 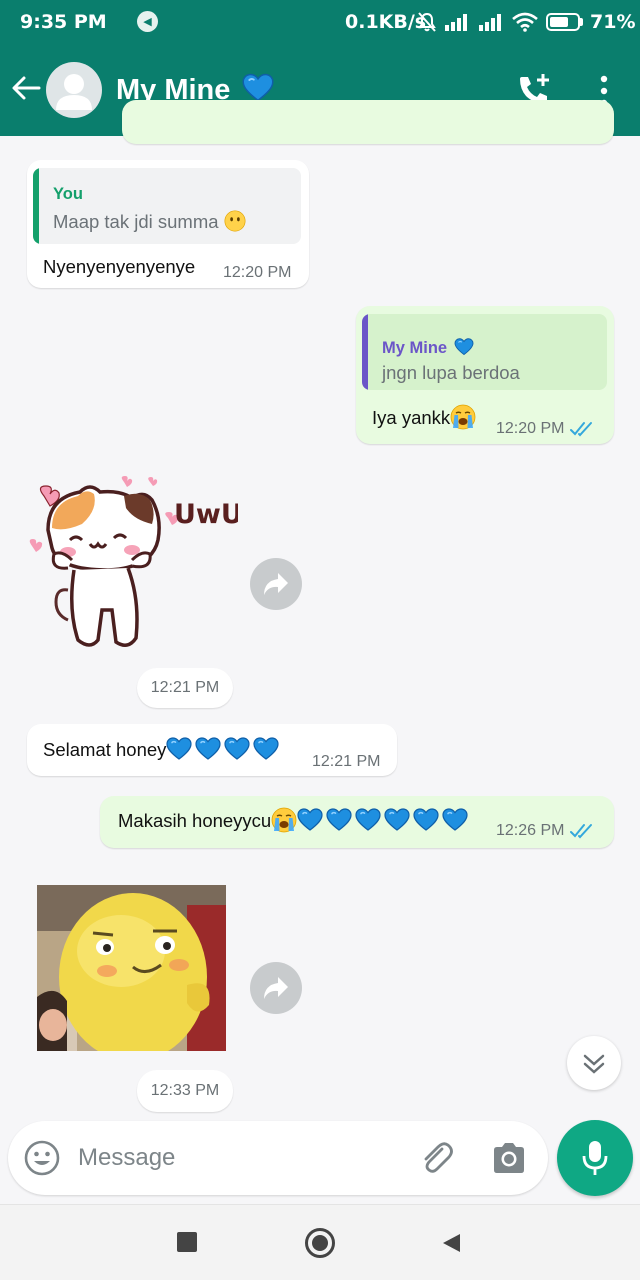 What do you see at coordinates (386, 22) in the screenshot?
I see `network-speed: 0.1KB/s` at bounding box center [386, 22].